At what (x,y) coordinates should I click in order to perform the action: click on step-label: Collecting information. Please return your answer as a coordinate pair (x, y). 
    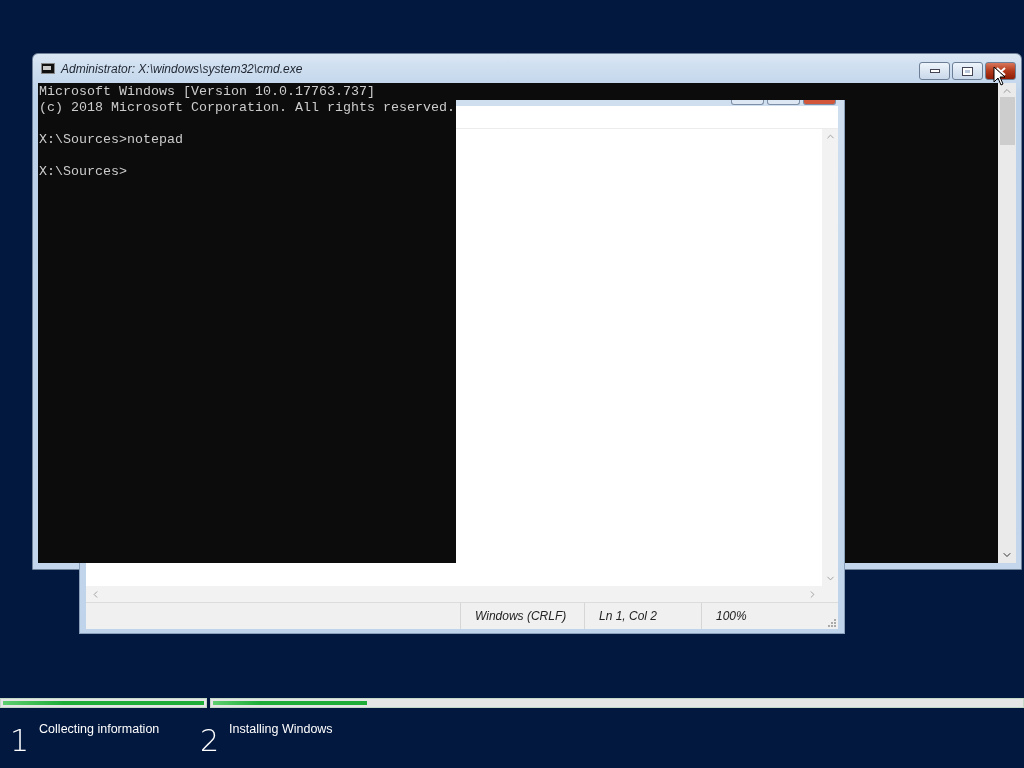
    Looking at the image, I should click on (99, 729).